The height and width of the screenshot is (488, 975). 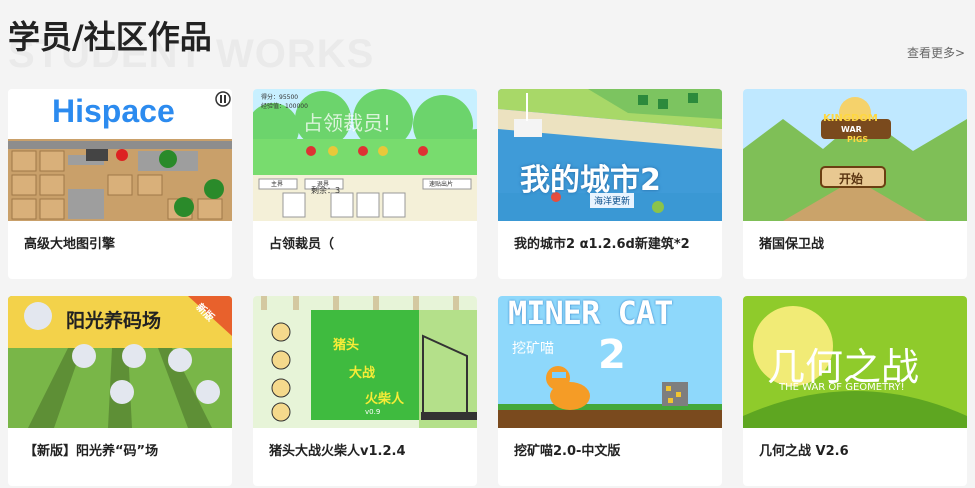 What do you see at coordinates (302, 244) in the screenshot?
I see `project-title: 占领裁员（` at bounding box center [302, 244].